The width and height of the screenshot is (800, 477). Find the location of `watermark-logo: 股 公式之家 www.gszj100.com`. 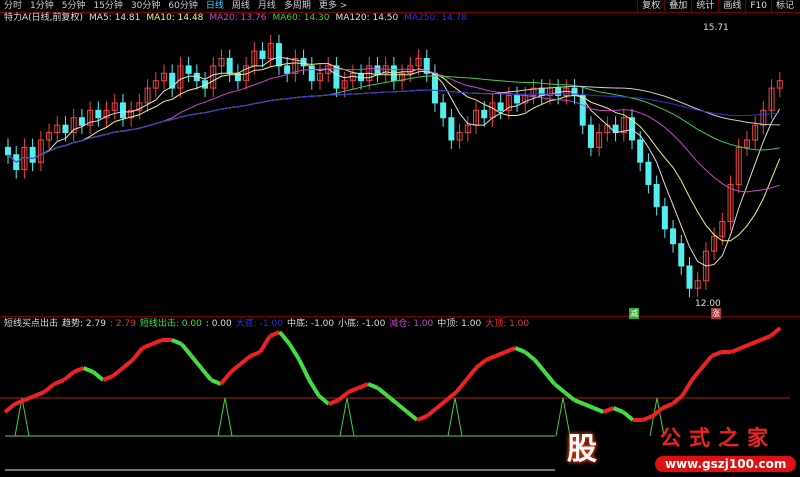

watermark-logo: 股 公式之家 www.gszj100.com is located at coordinates (676, 447).